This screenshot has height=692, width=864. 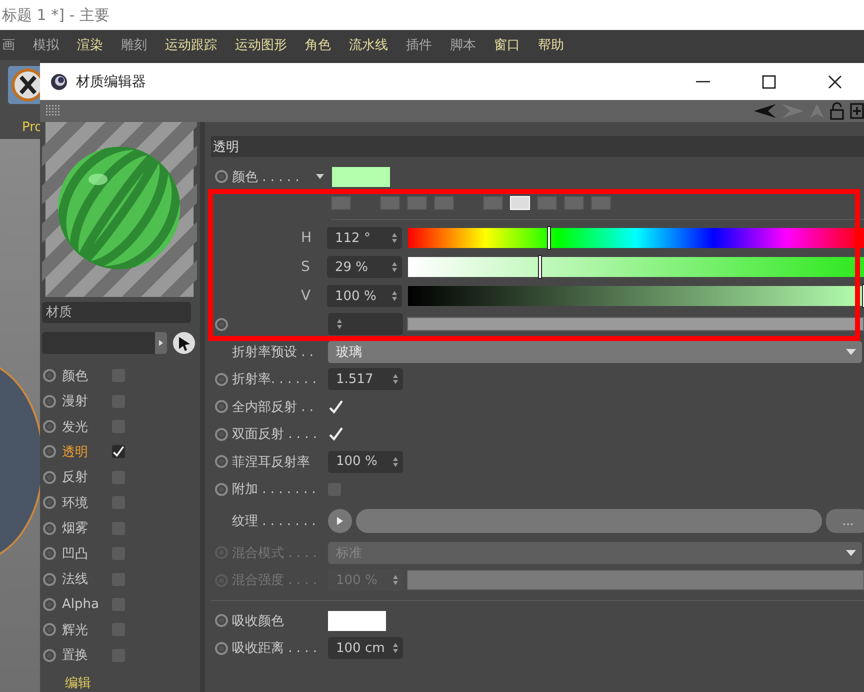 I want to click on channel-item: 反射, so click(x=84, y=477).